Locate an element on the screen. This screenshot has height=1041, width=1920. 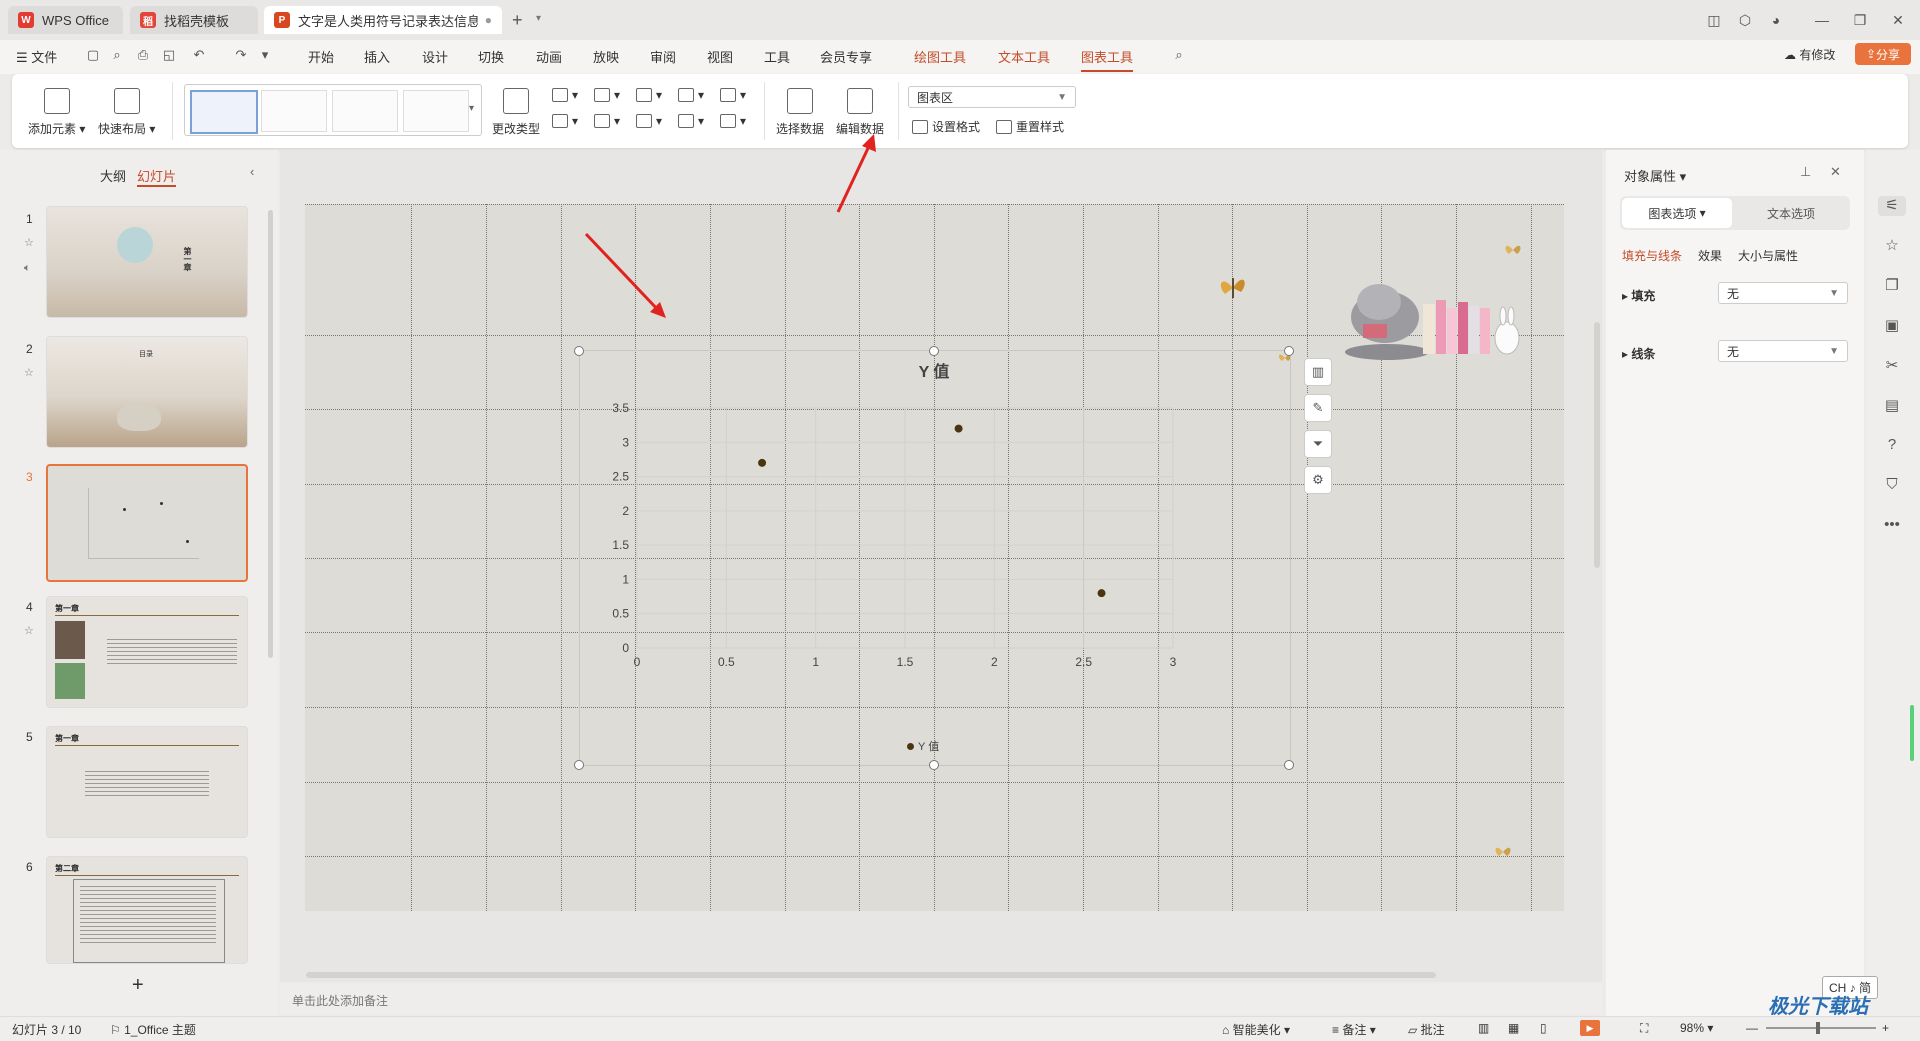
line-chart-icon: ▾ is located at coordinates (657, 95).